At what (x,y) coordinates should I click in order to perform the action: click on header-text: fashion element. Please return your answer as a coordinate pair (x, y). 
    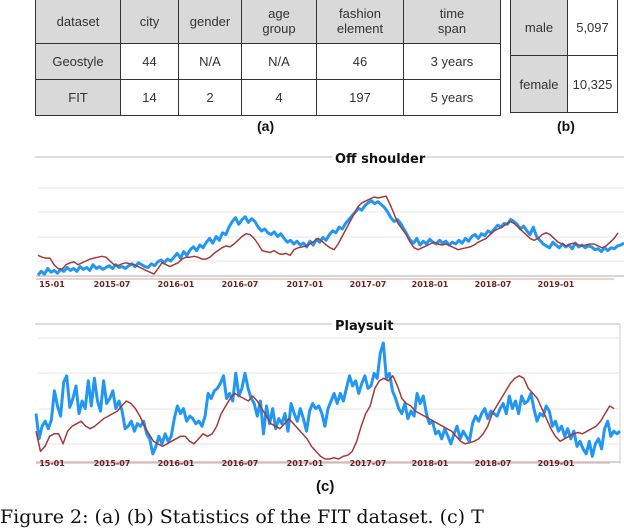
    Looking at the image, I should click on (360, 21).